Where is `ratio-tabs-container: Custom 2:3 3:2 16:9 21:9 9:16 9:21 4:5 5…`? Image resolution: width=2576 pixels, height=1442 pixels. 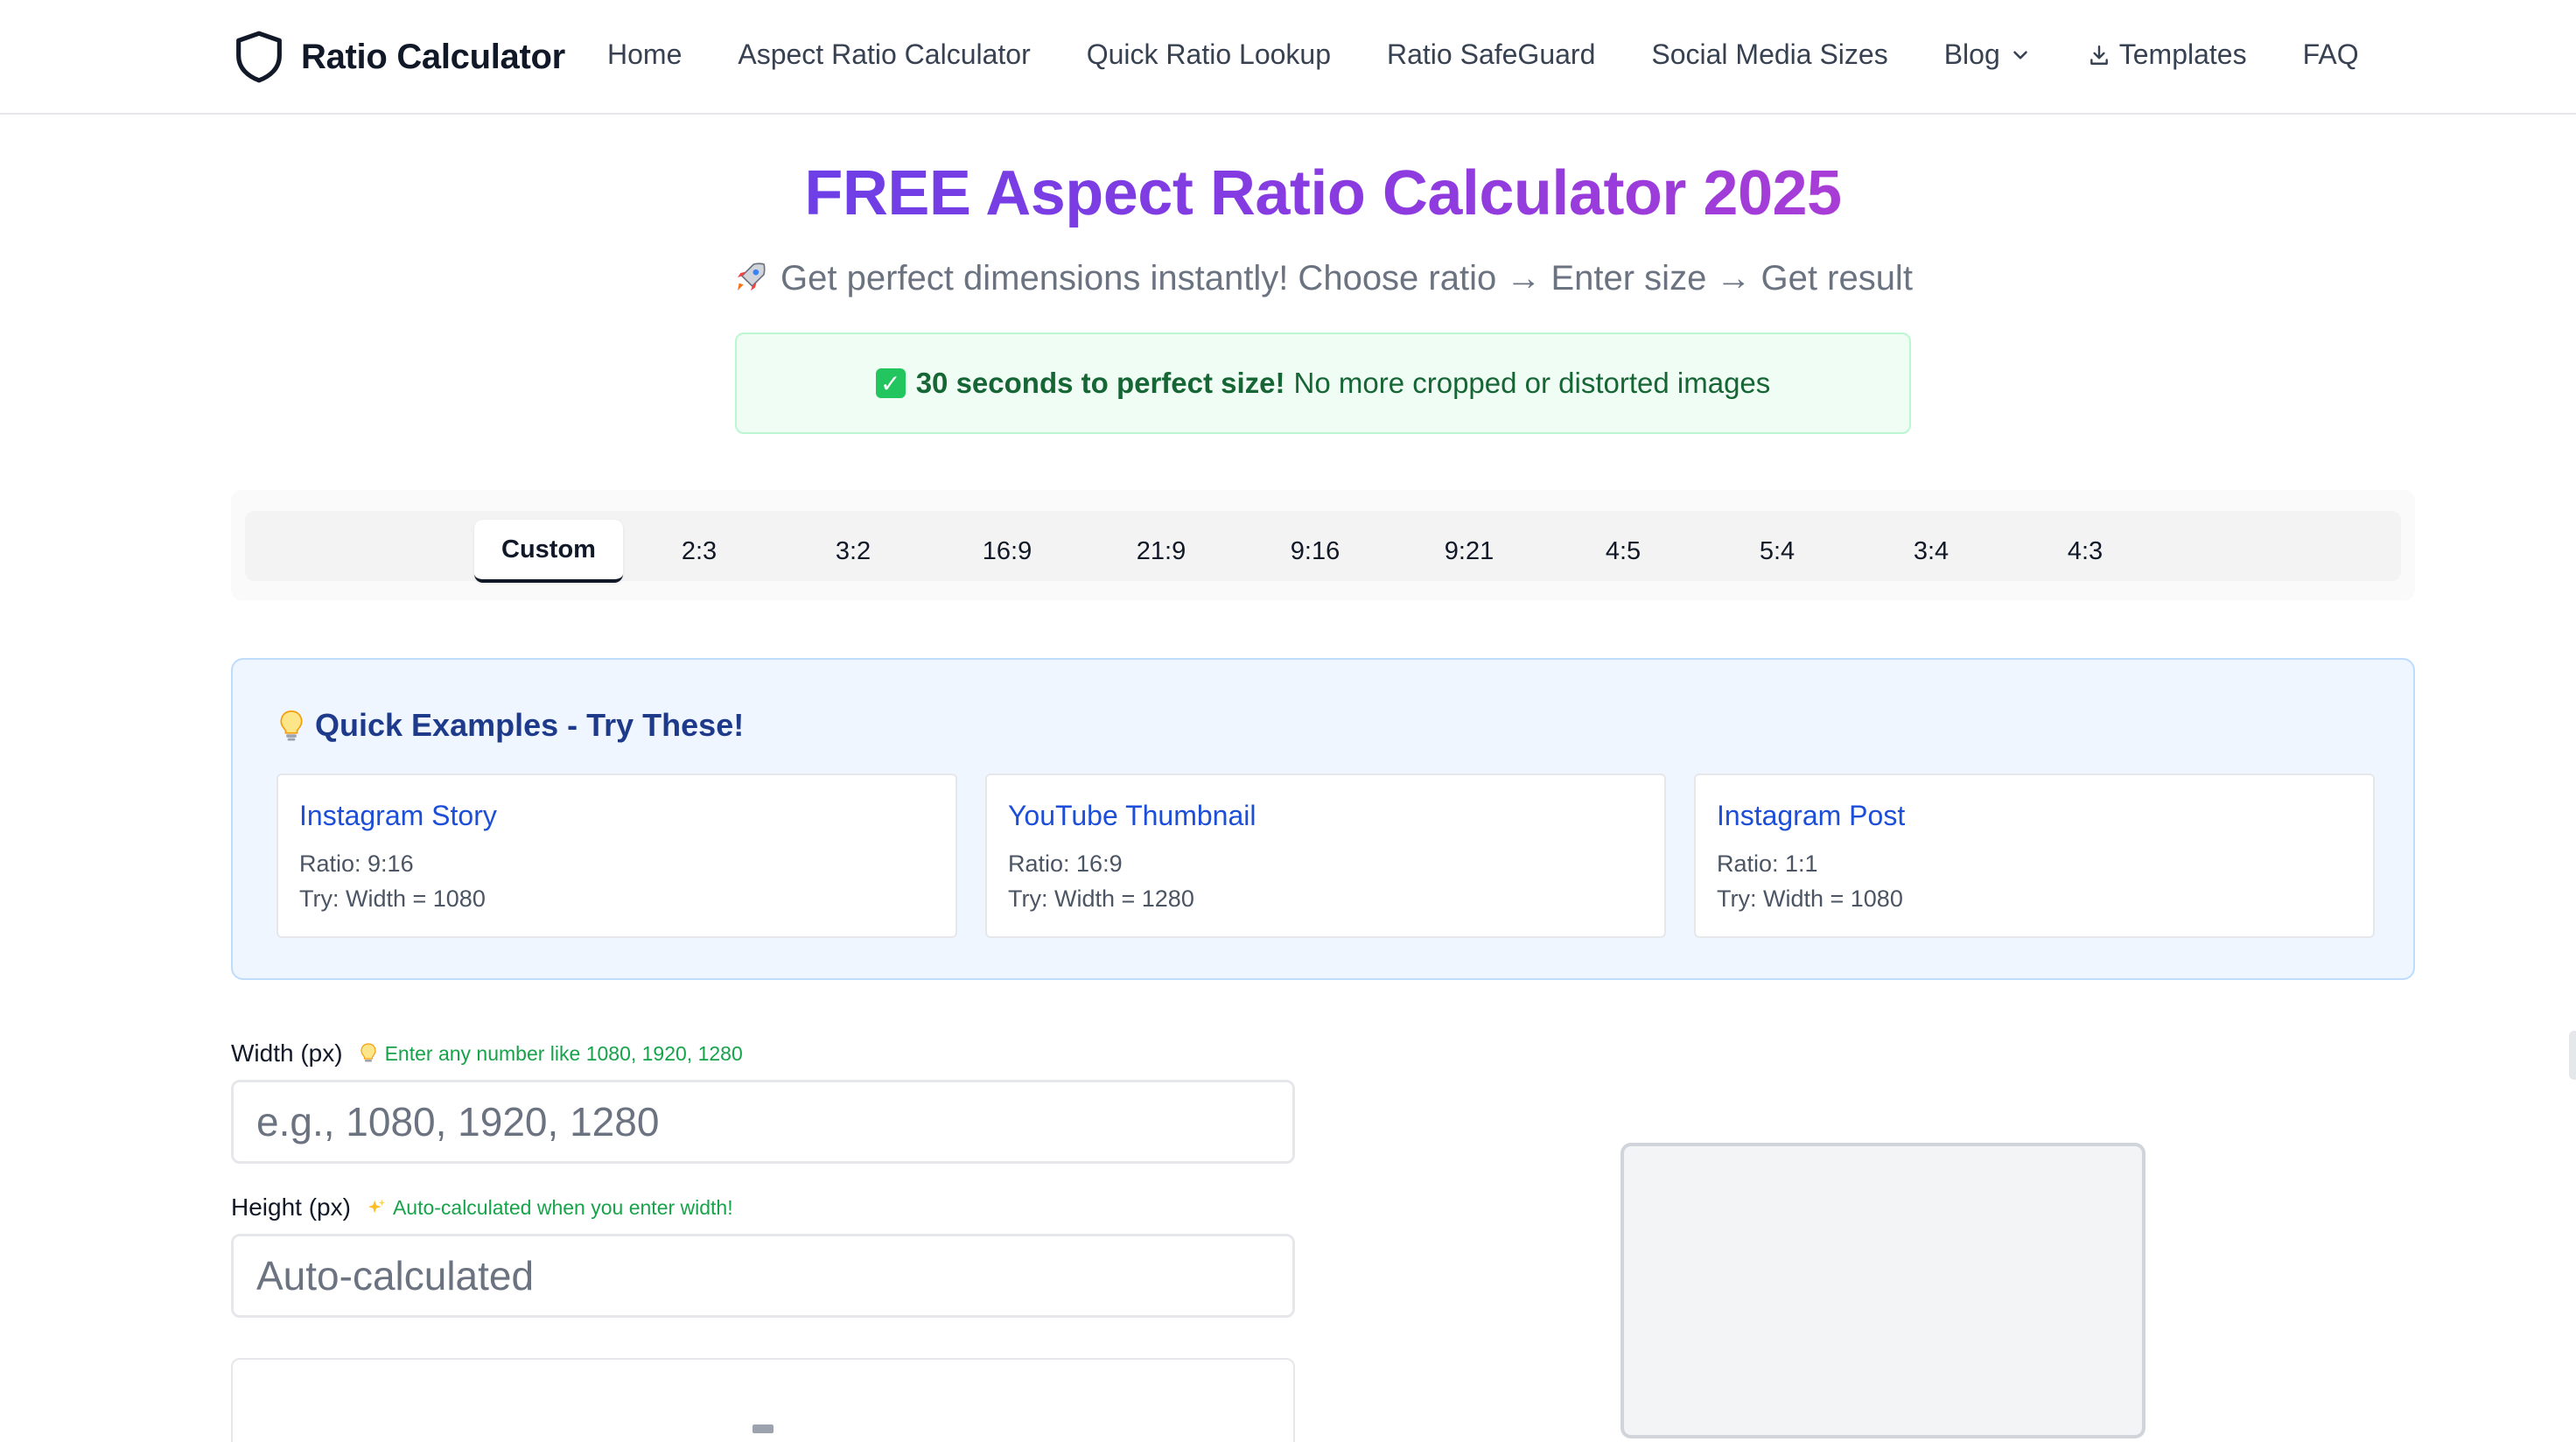
ratio-tabs-container: Custom 2:3 3:2 16:9 21:9 9:16 9:21 4:5 5… is located at coordinates (1323, 545).